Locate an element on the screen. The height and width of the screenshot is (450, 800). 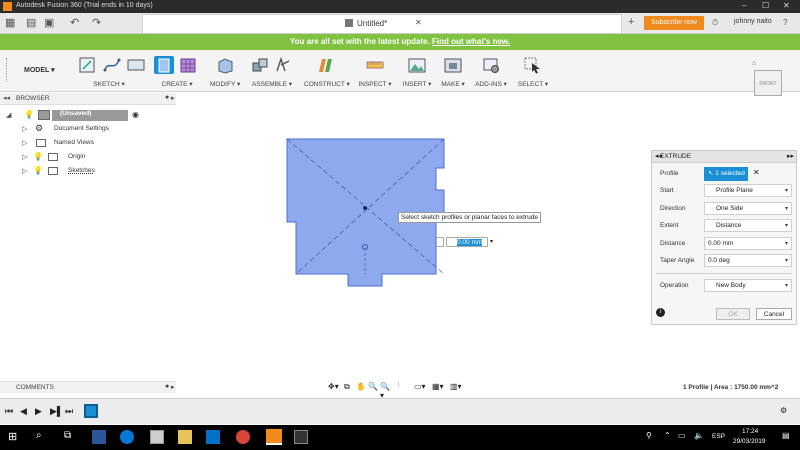
inspect-menu-label: INSPECT ▾ is located at coordinates (375, 84).